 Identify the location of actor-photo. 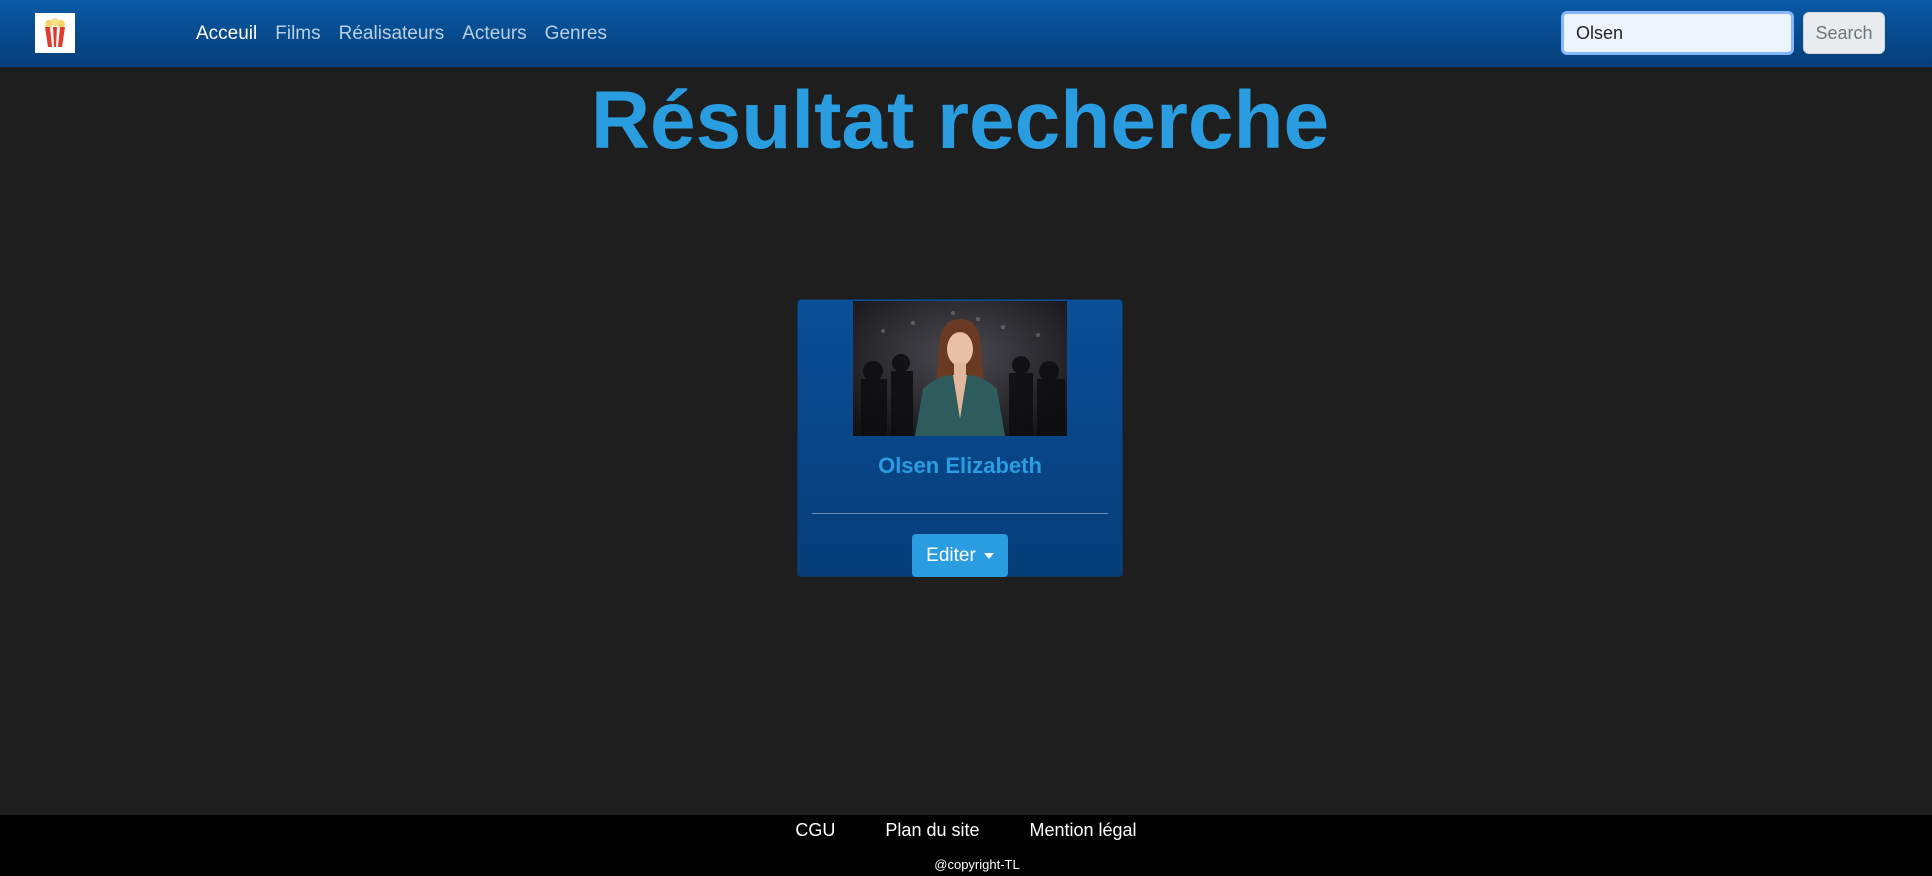
(960, 368).